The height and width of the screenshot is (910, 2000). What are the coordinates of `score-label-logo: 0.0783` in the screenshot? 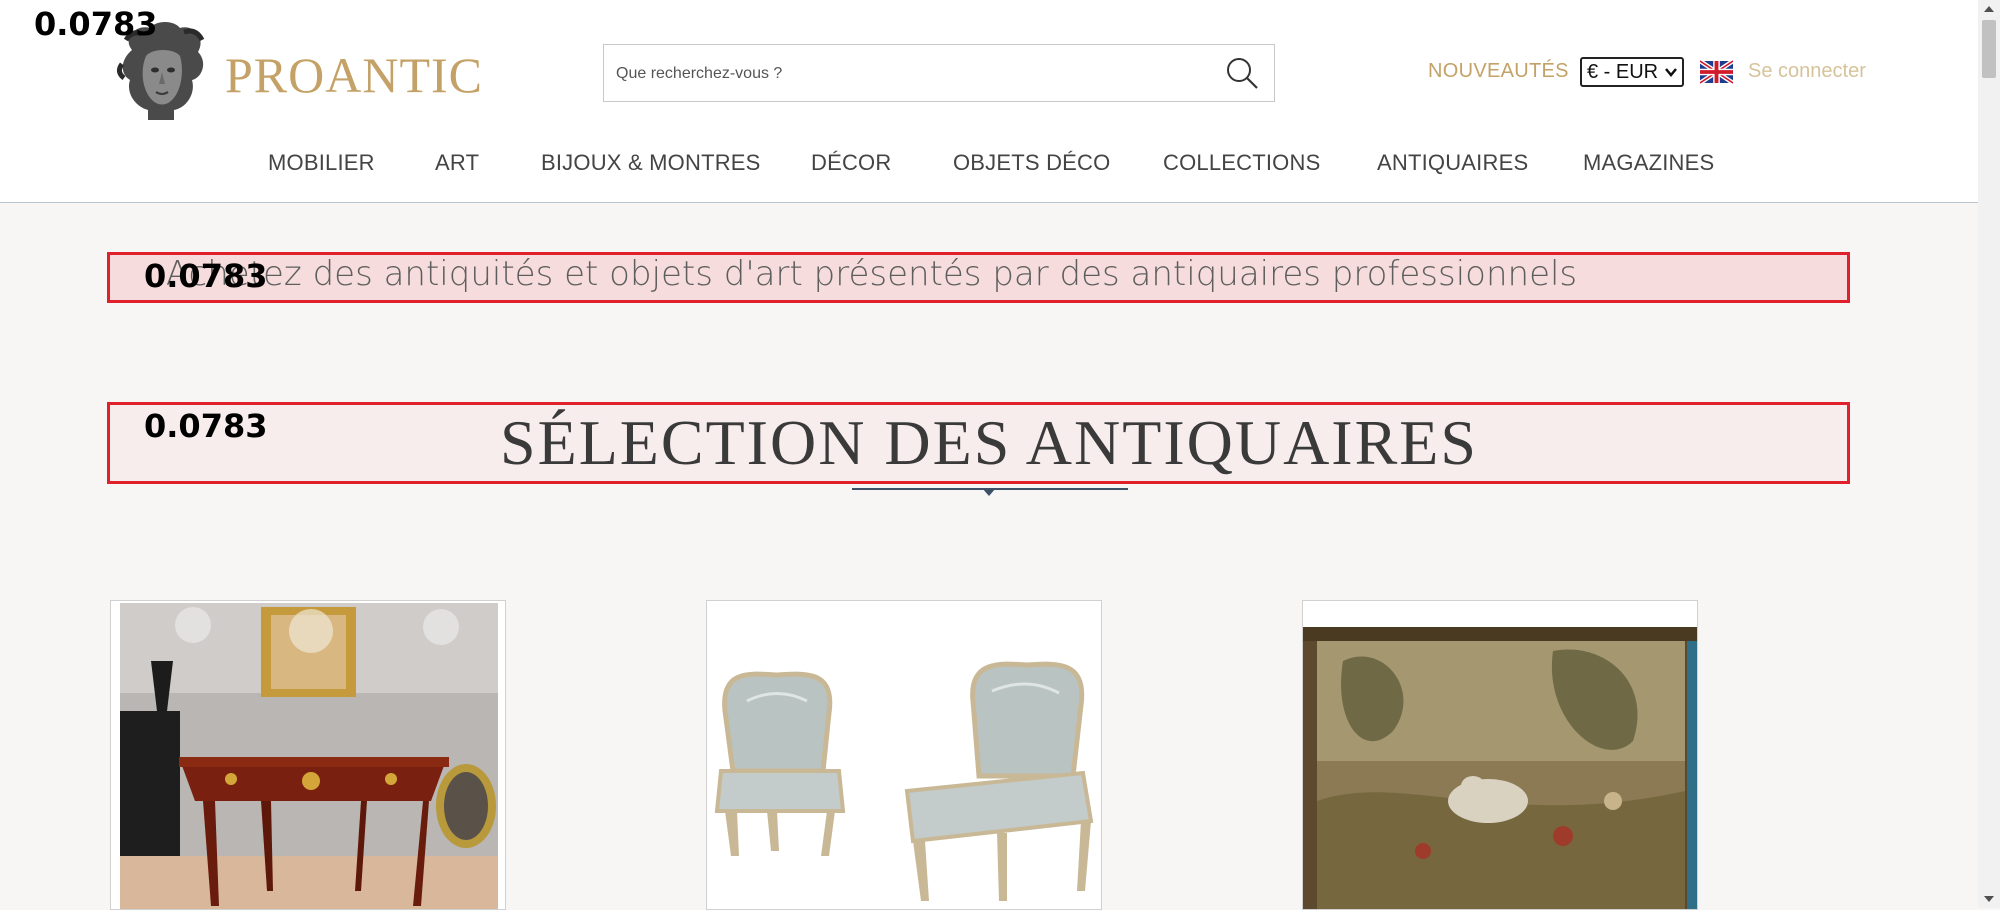 It's located at (96, 24).